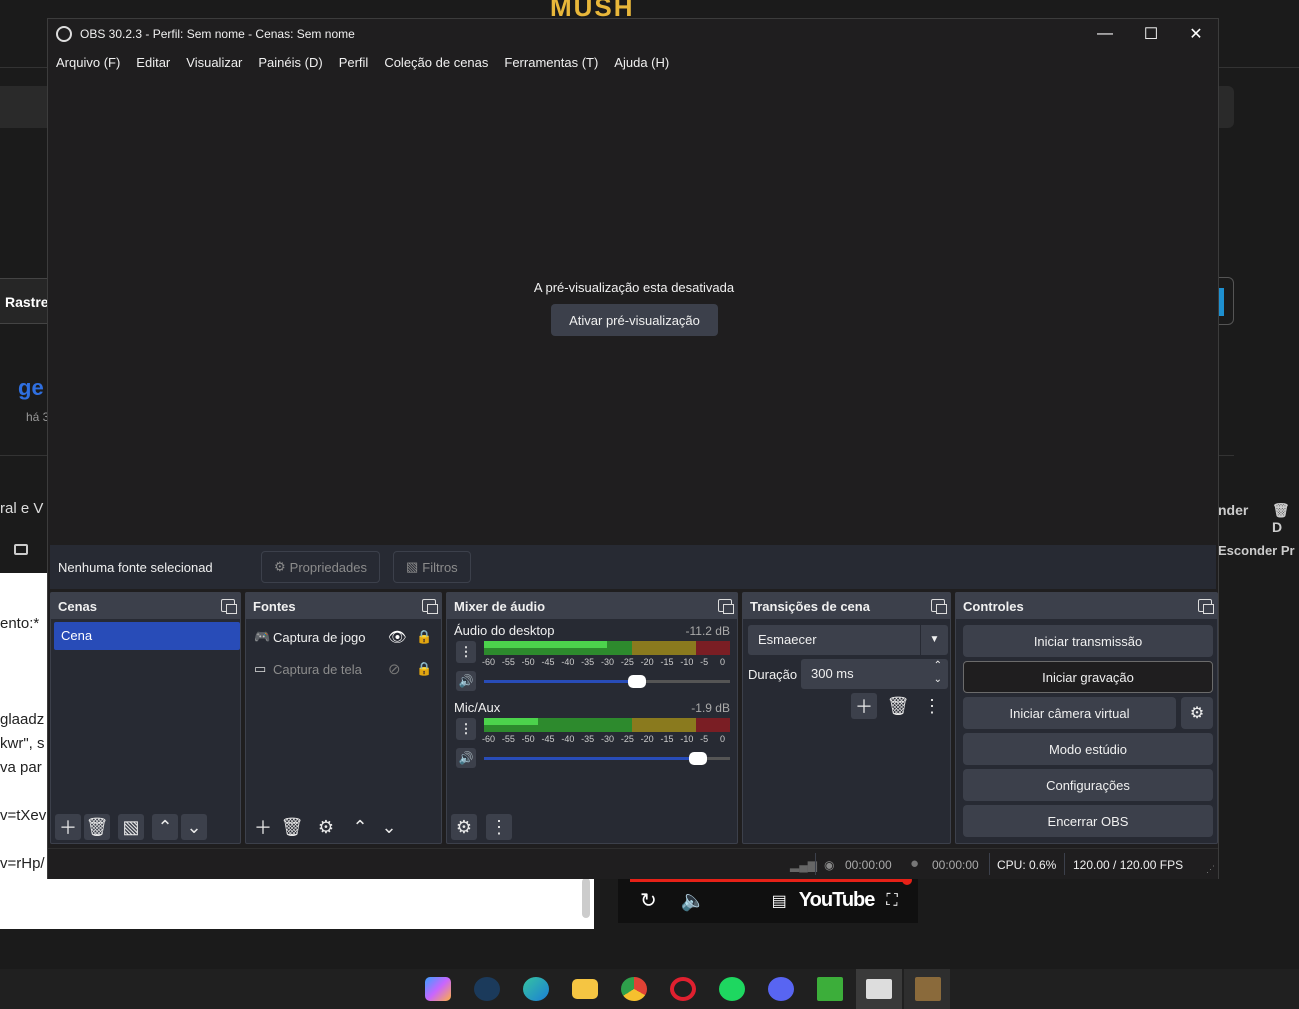  I want to click on menu-editar: Editar, so click(153, 62).